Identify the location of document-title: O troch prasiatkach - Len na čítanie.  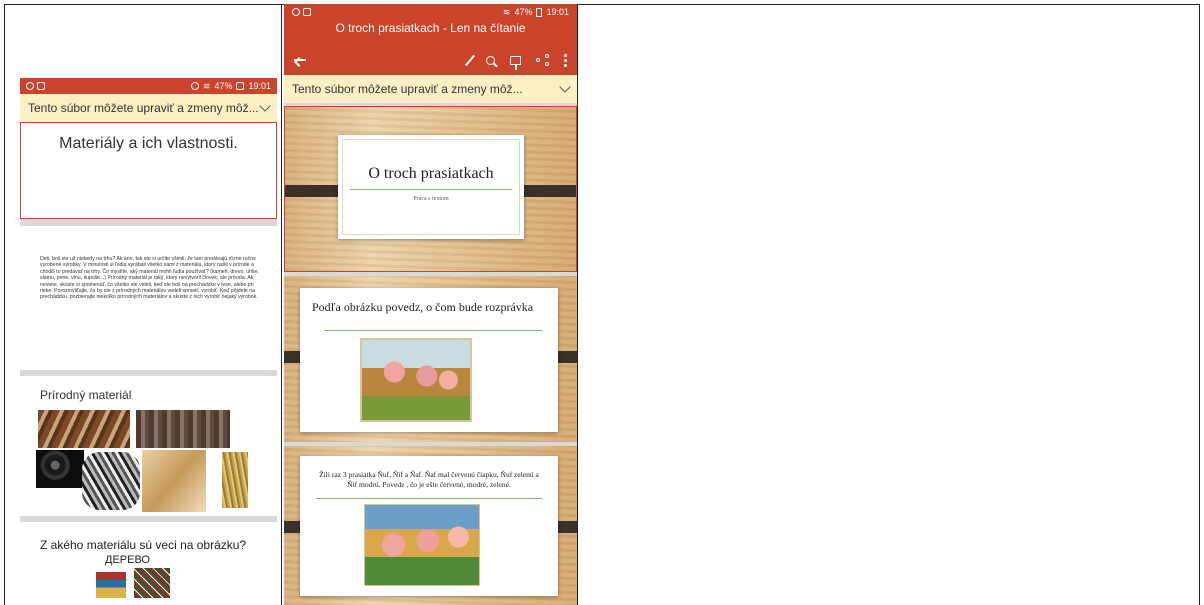
(430, 28).